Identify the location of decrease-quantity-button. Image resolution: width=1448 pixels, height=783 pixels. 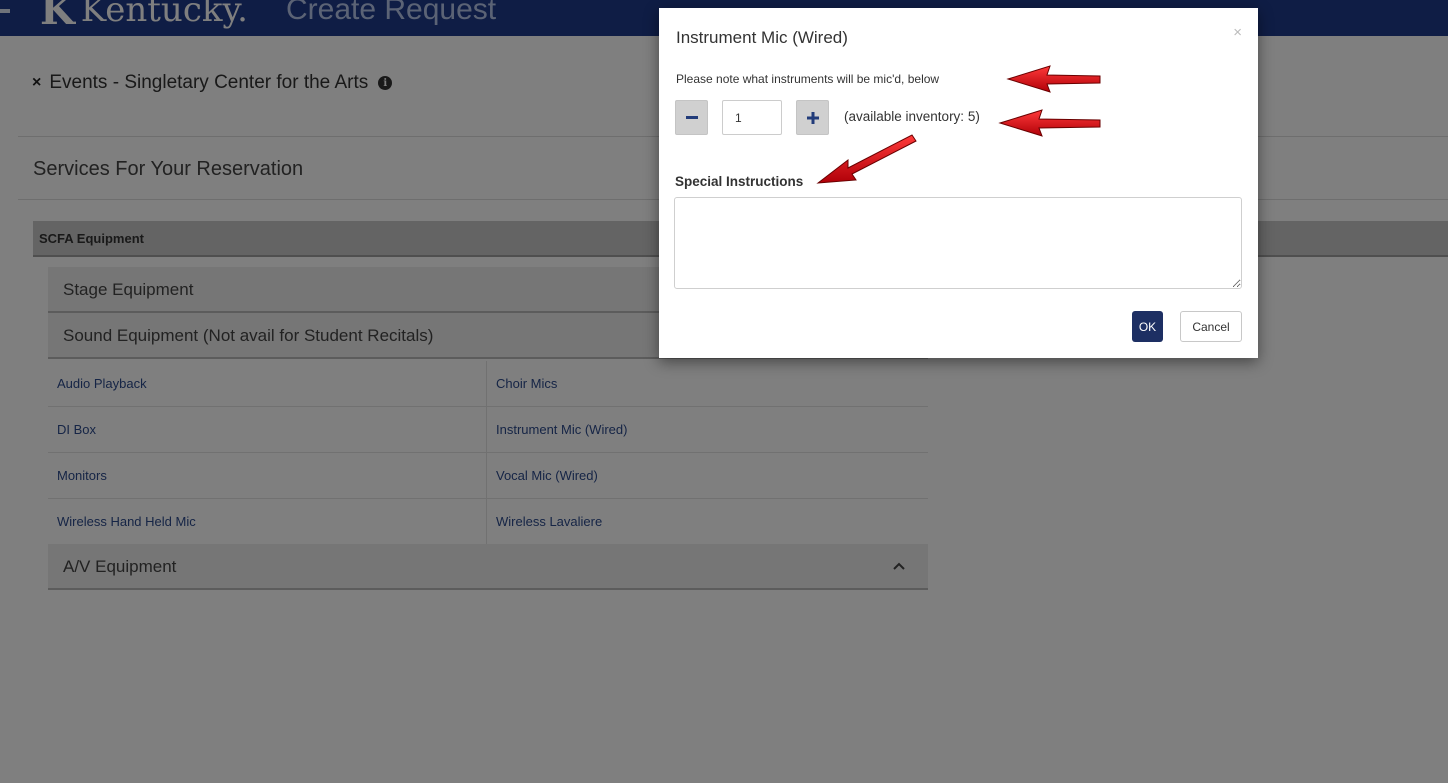
(691, 117).